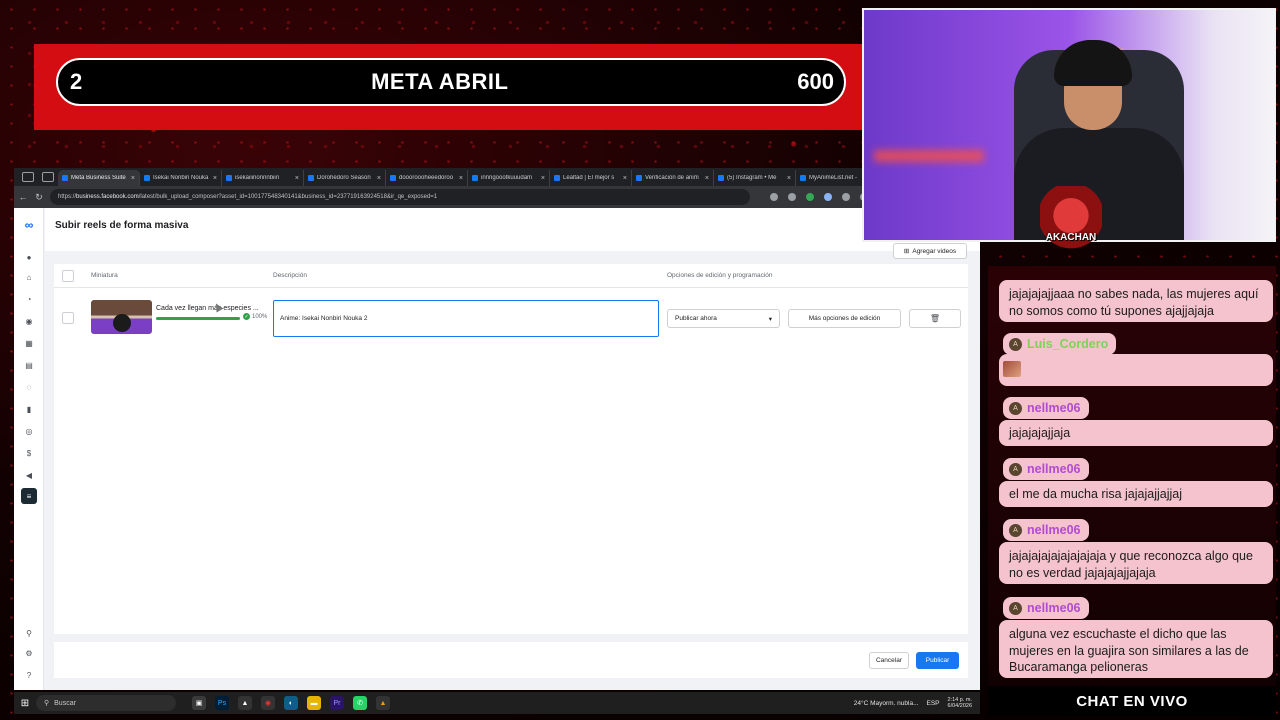  I want to click on content-icon: ▦, so click(29, 343).